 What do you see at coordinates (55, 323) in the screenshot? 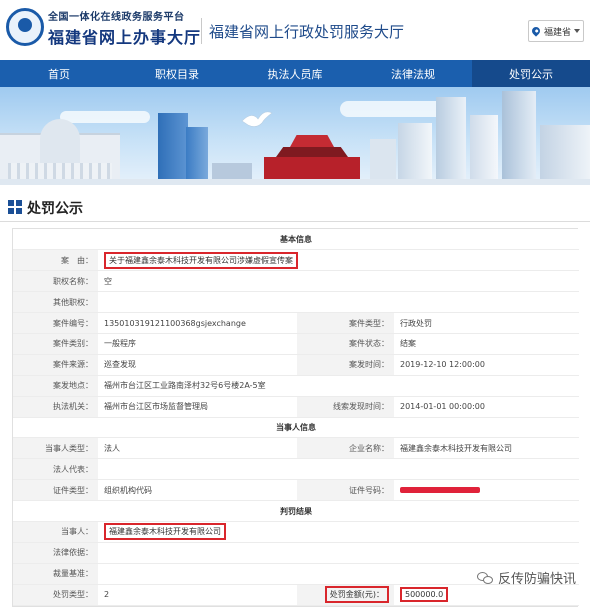
I see `case-no-label: 案件编号：` at bounding box center [55, 323].